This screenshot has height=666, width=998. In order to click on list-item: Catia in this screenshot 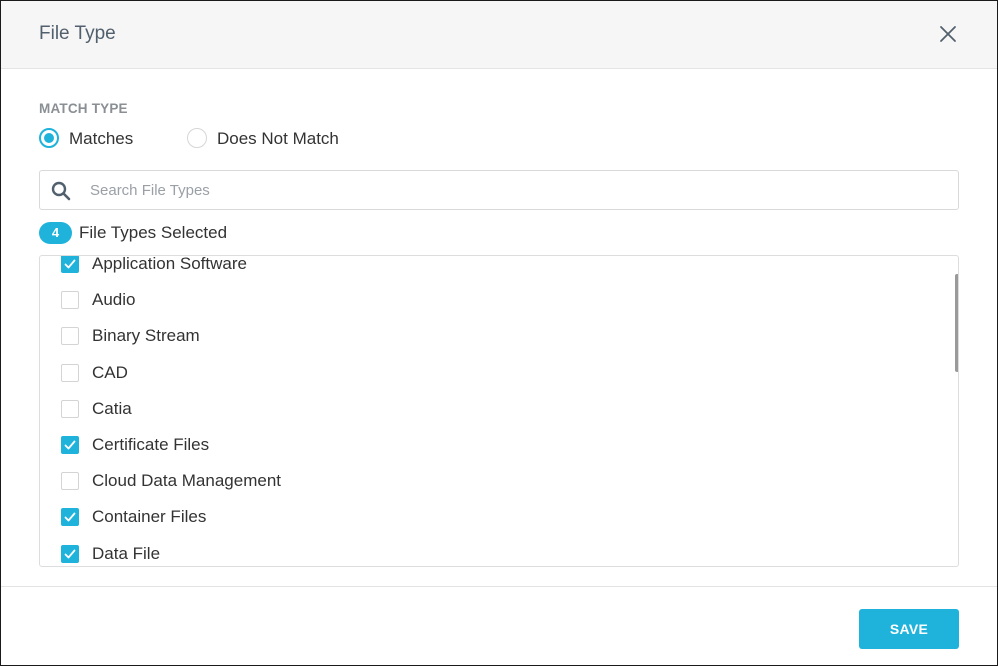, I will do `click(499, 410)`.